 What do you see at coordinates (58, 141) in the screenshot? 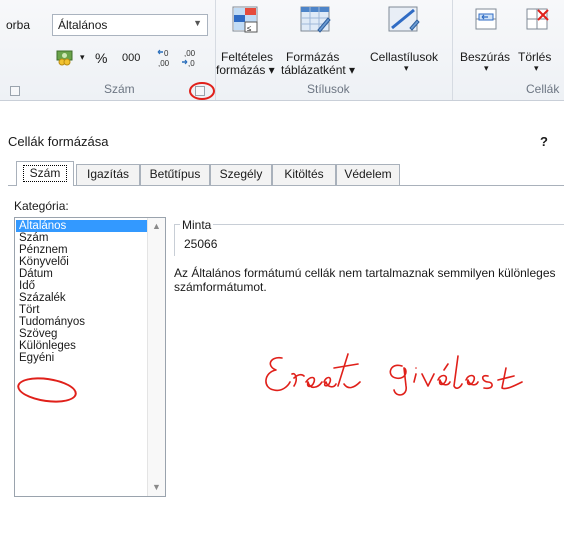
I see `dialog-title: Cellák formázása` at bounding box center [58, 141].